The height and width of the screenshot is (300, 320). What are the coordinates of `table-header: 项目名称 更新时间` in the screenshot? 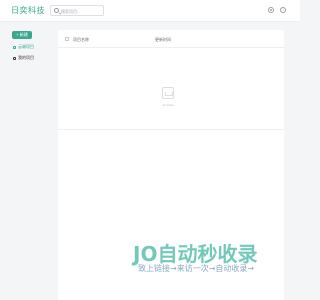 It's located at (171, 39).